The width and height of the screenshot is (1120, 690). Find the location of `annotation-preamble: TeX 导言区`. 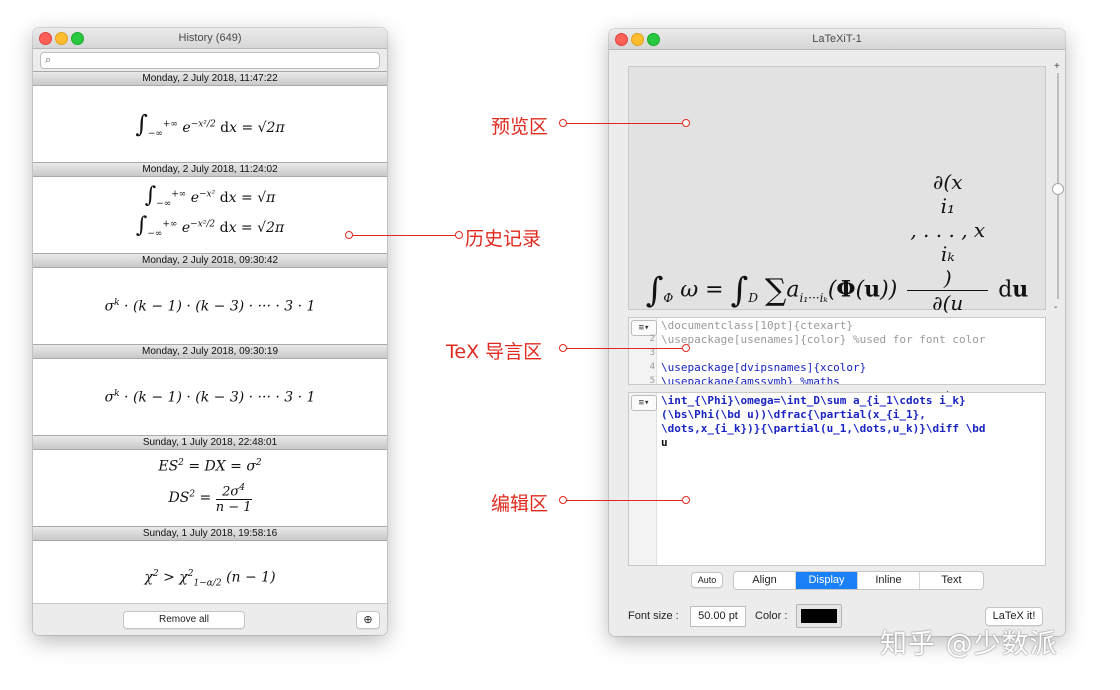

annotation-preamble: TeX 导言区 is located at coordinates (494, 352).